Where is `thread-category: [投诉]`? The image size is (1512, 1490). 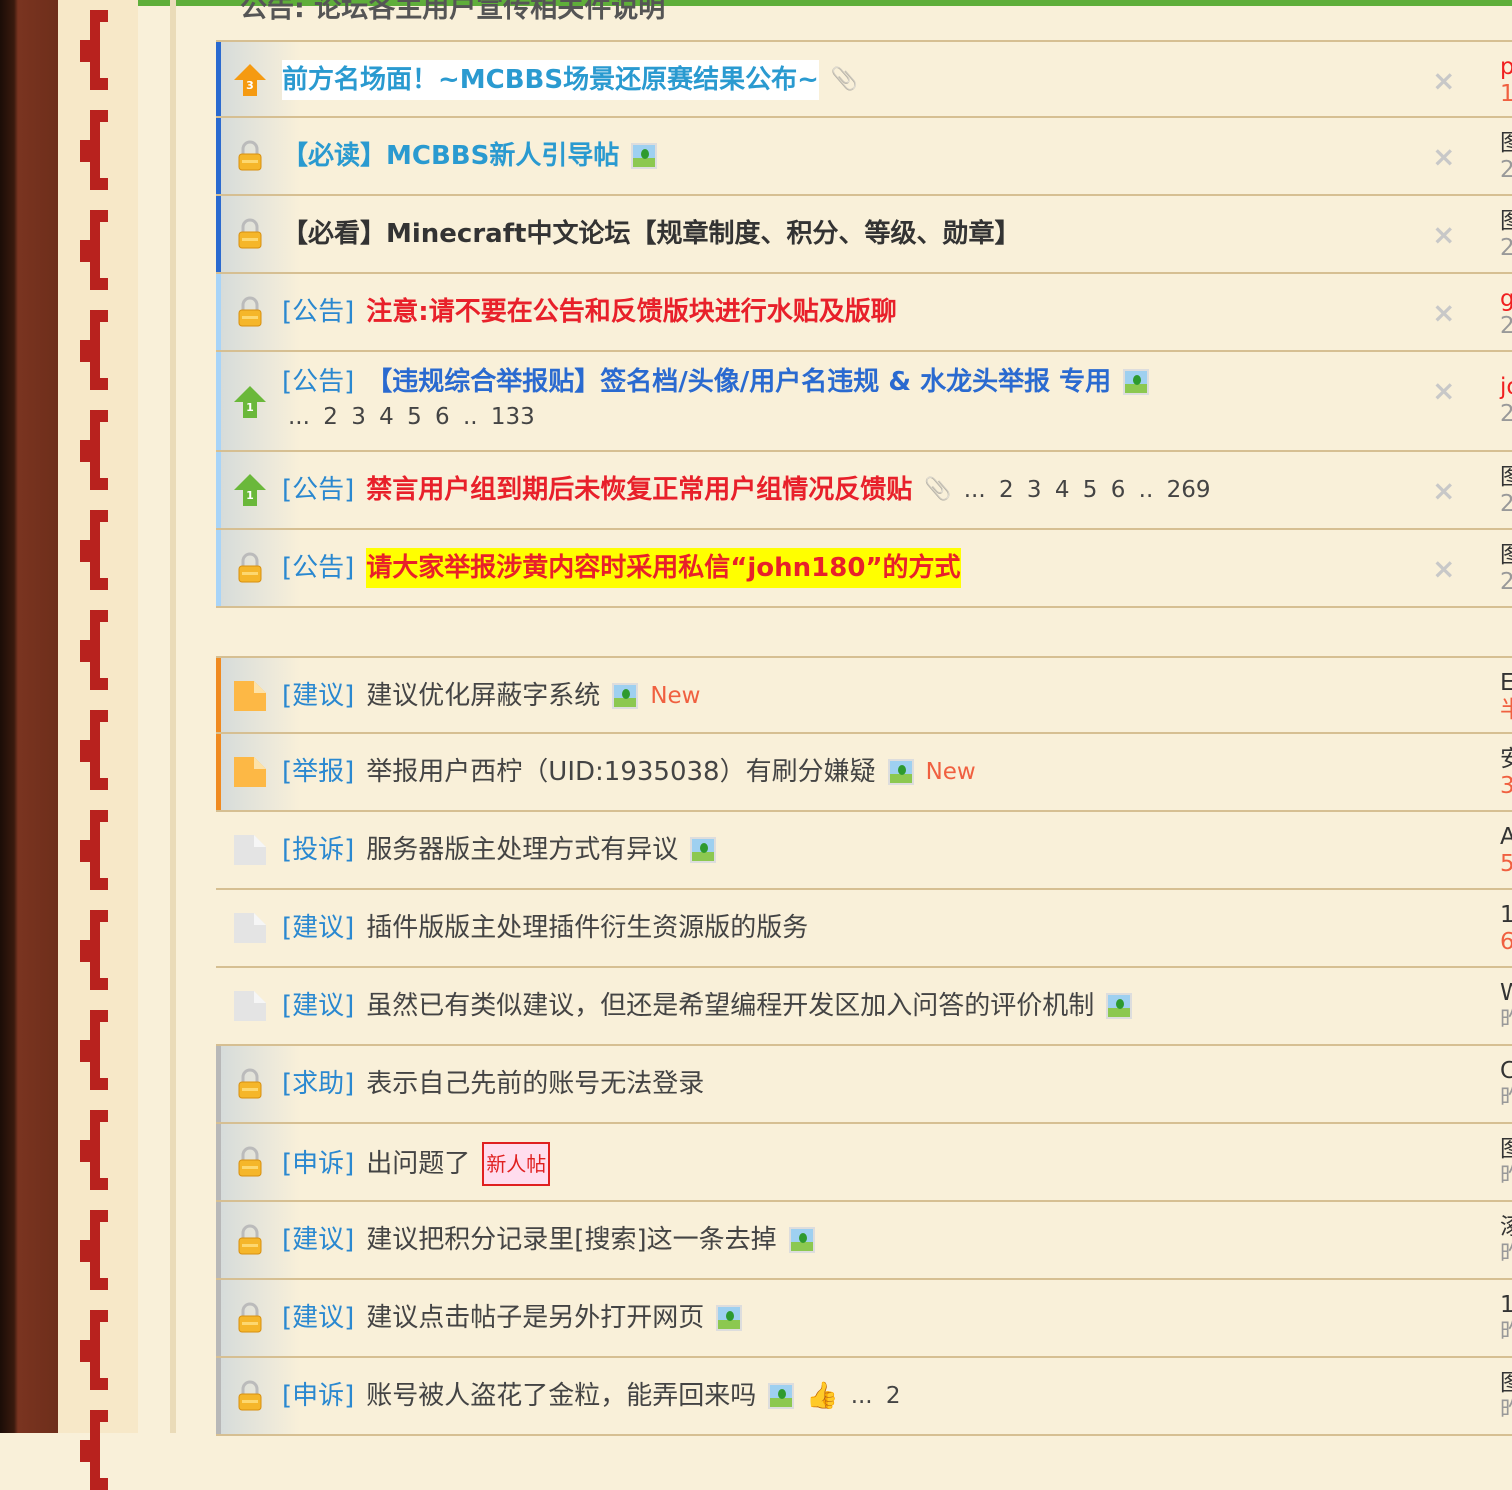 thread-category: [投诉] is located at coordinates (318, 850).